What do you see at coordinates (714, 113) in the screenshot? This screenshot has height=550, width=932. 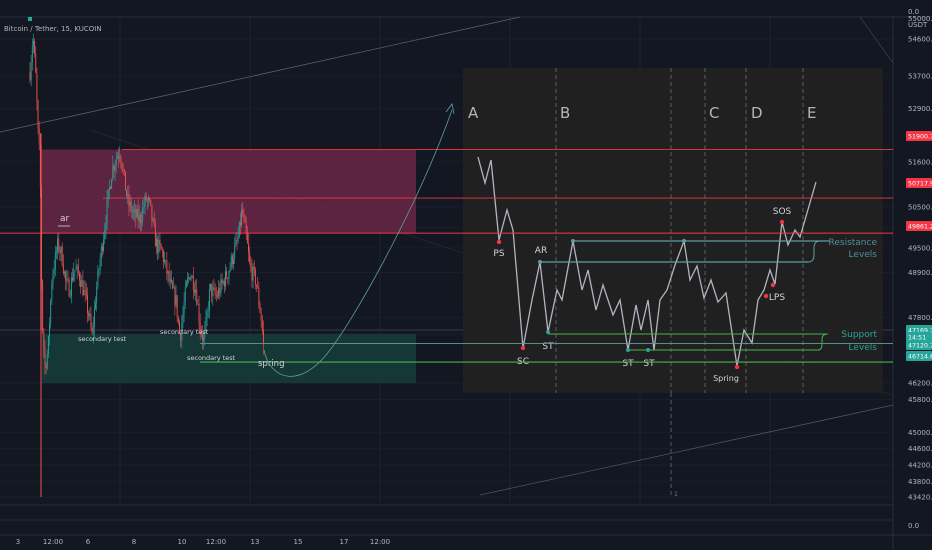 I see `phase-label-C: C` at bounding box center [714, 113].